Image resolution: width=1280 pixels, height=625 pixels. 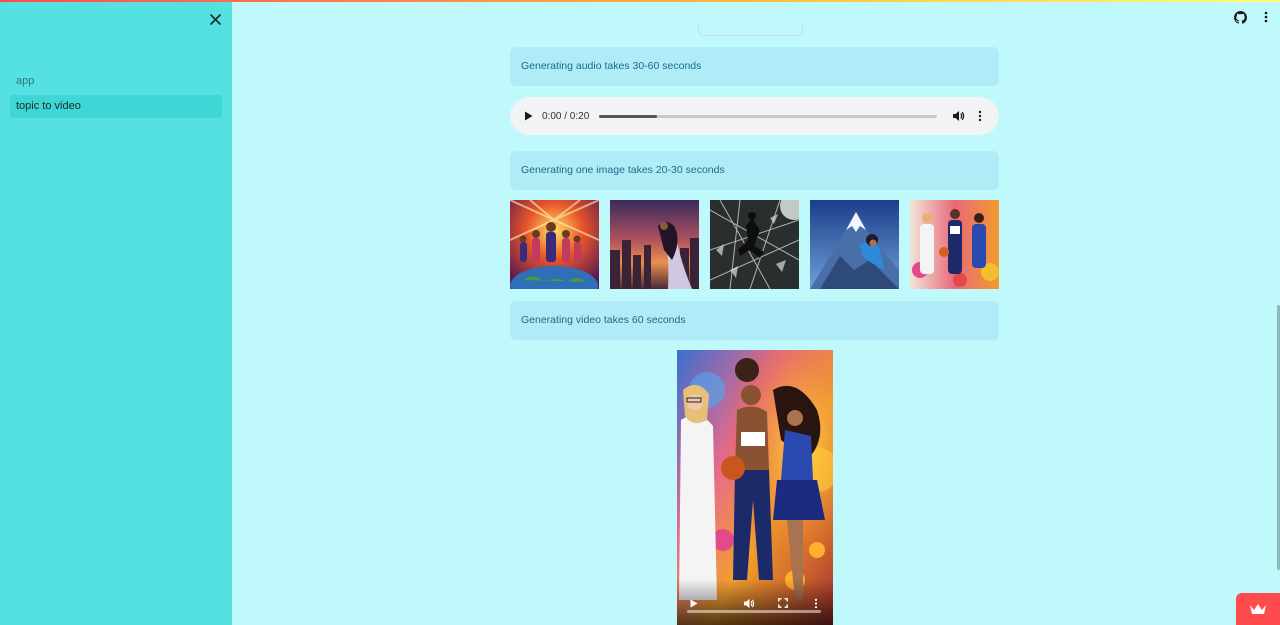 What do you see at coordinates (816, 603) in the screenshot?
I see `video-more-icon` at bounding box center [816, 603].